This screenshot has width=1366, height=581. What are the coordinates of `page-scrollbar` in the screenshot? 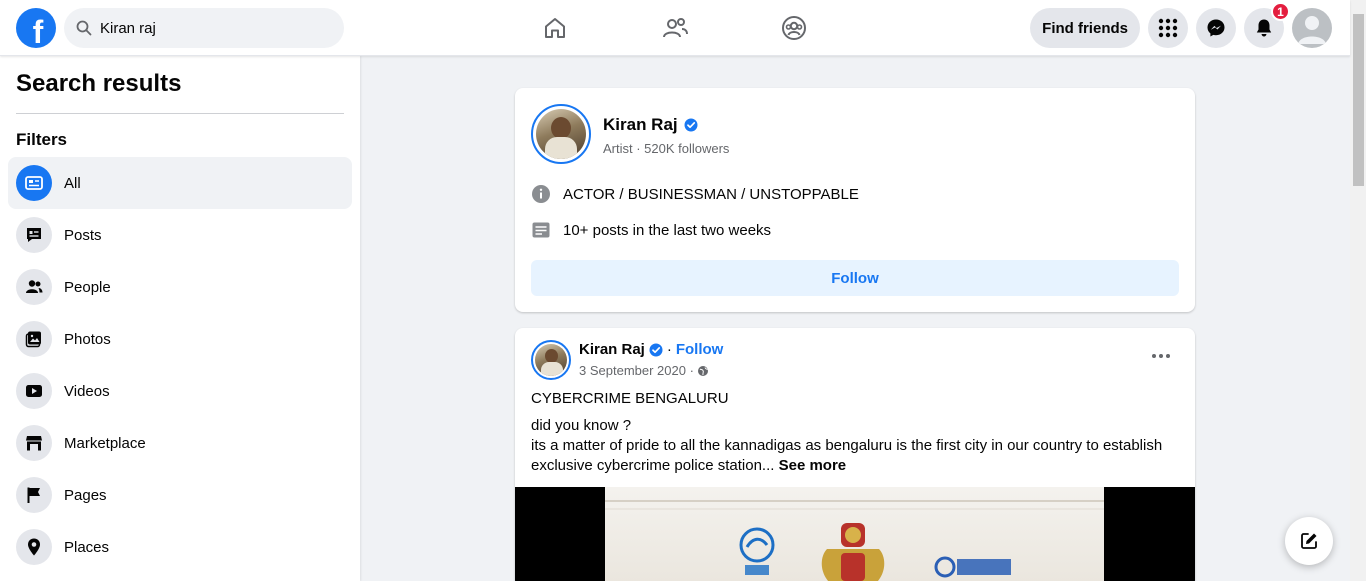 It's located at (1358, 290).